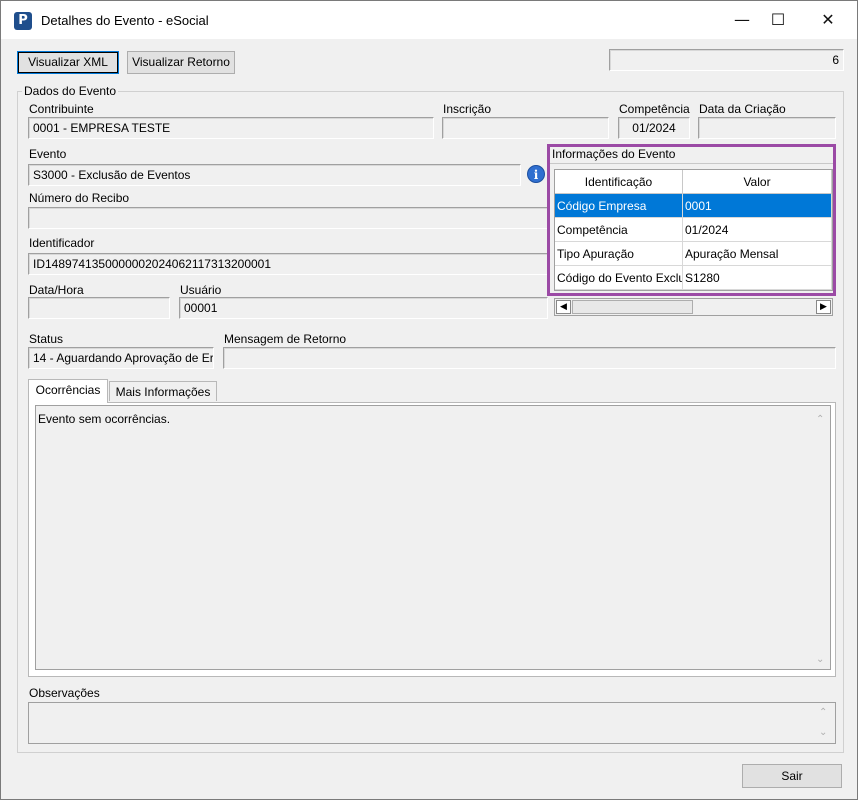 The image size is (860, 802). Describe the element at coordinates (201, 290) in the screenshot. I see `usuario-label: Usuário` at that location.